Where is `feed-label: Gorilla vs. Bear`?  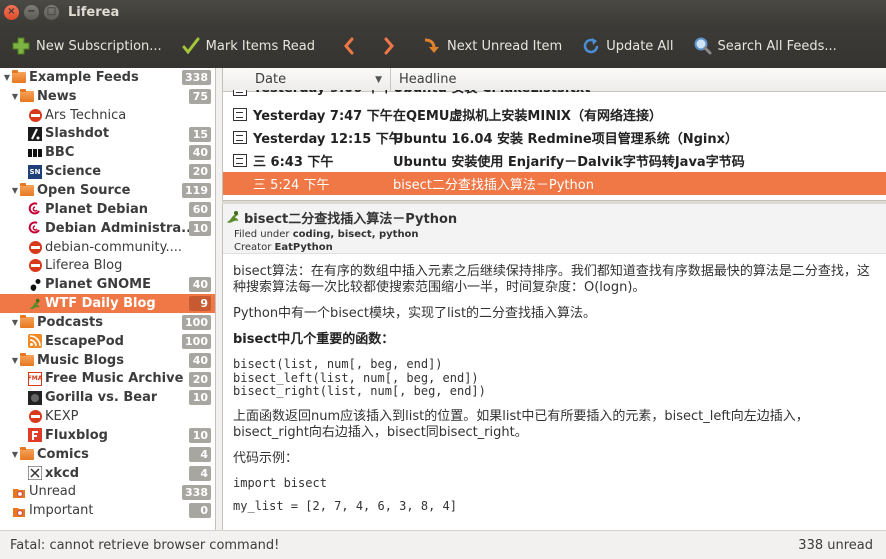
feed-label: Gorilla vs. Bear is located at coordinates (101, 398).